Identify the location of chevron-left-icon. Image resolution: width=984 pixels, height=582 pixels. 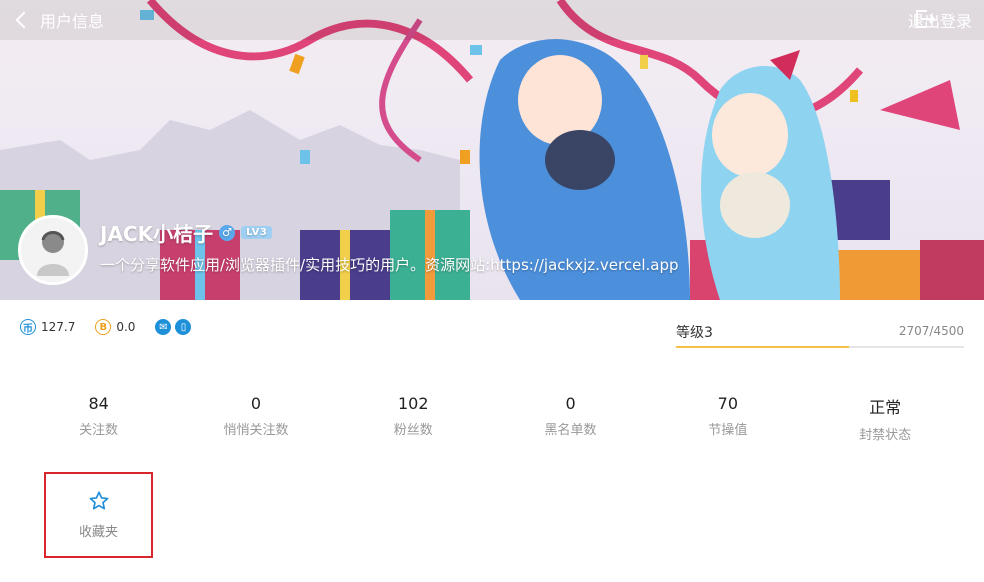
(24, 20).